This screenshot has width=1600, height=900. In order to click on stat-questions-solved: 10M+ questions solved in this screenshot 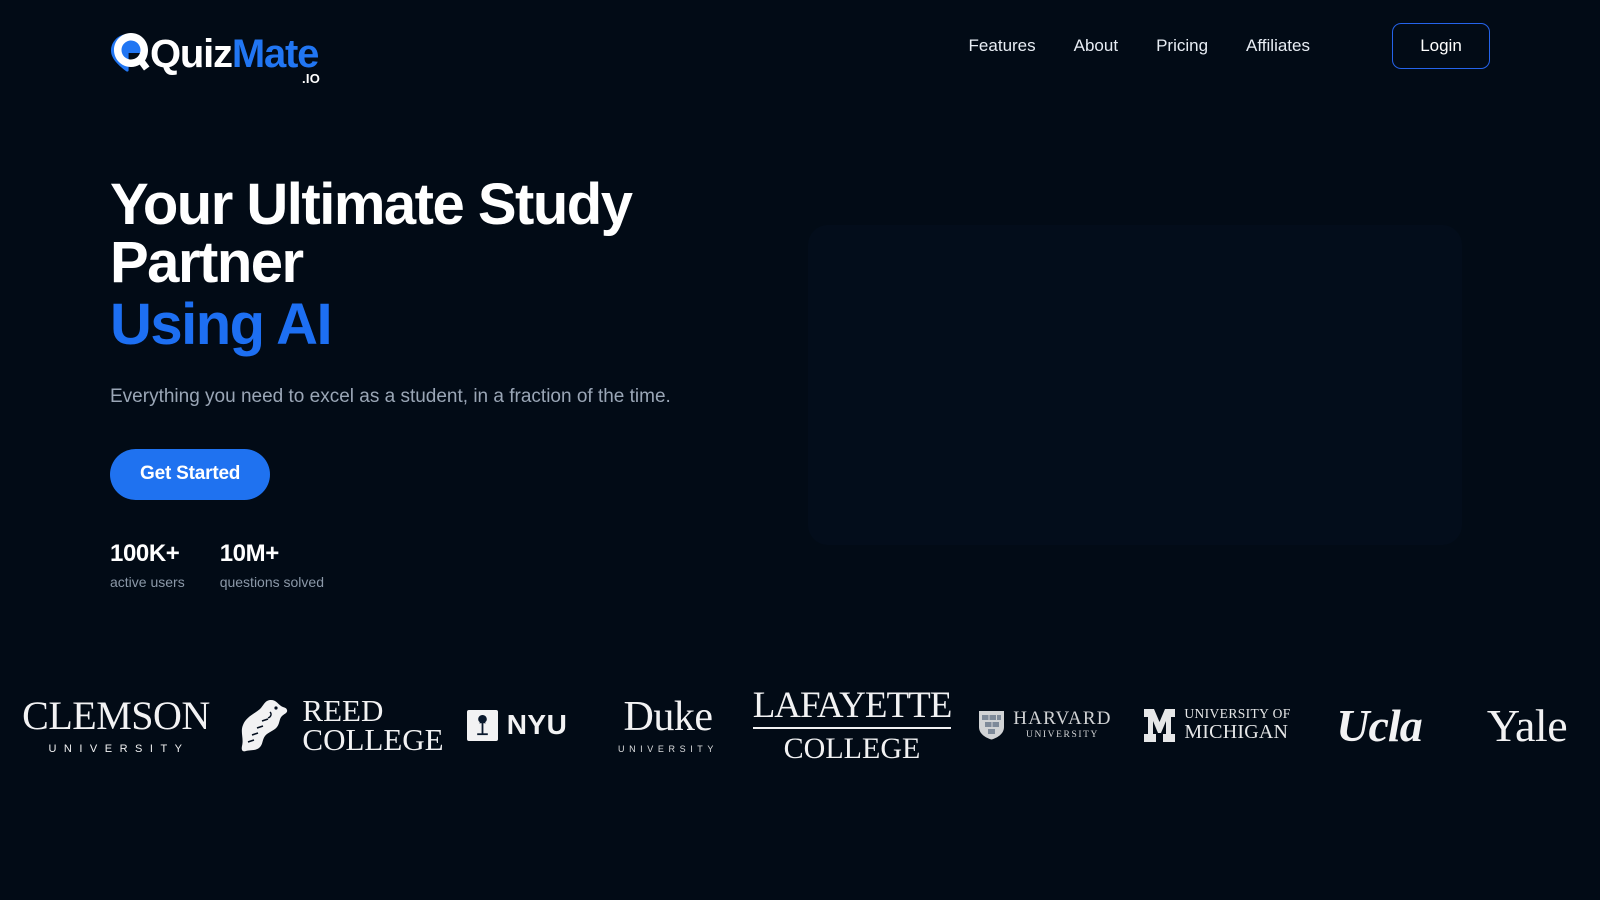, I will do `click(271, 564)`.